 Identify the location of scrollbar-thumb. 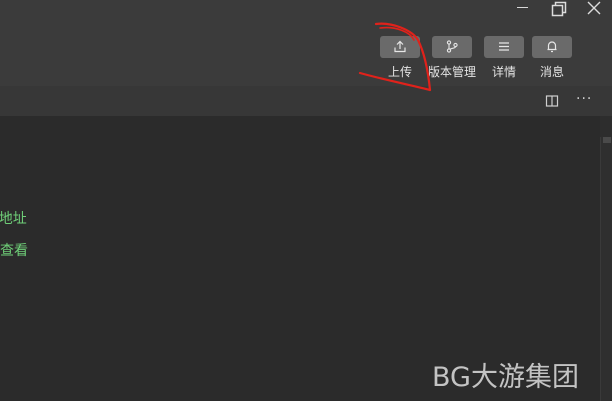
(607, 140).